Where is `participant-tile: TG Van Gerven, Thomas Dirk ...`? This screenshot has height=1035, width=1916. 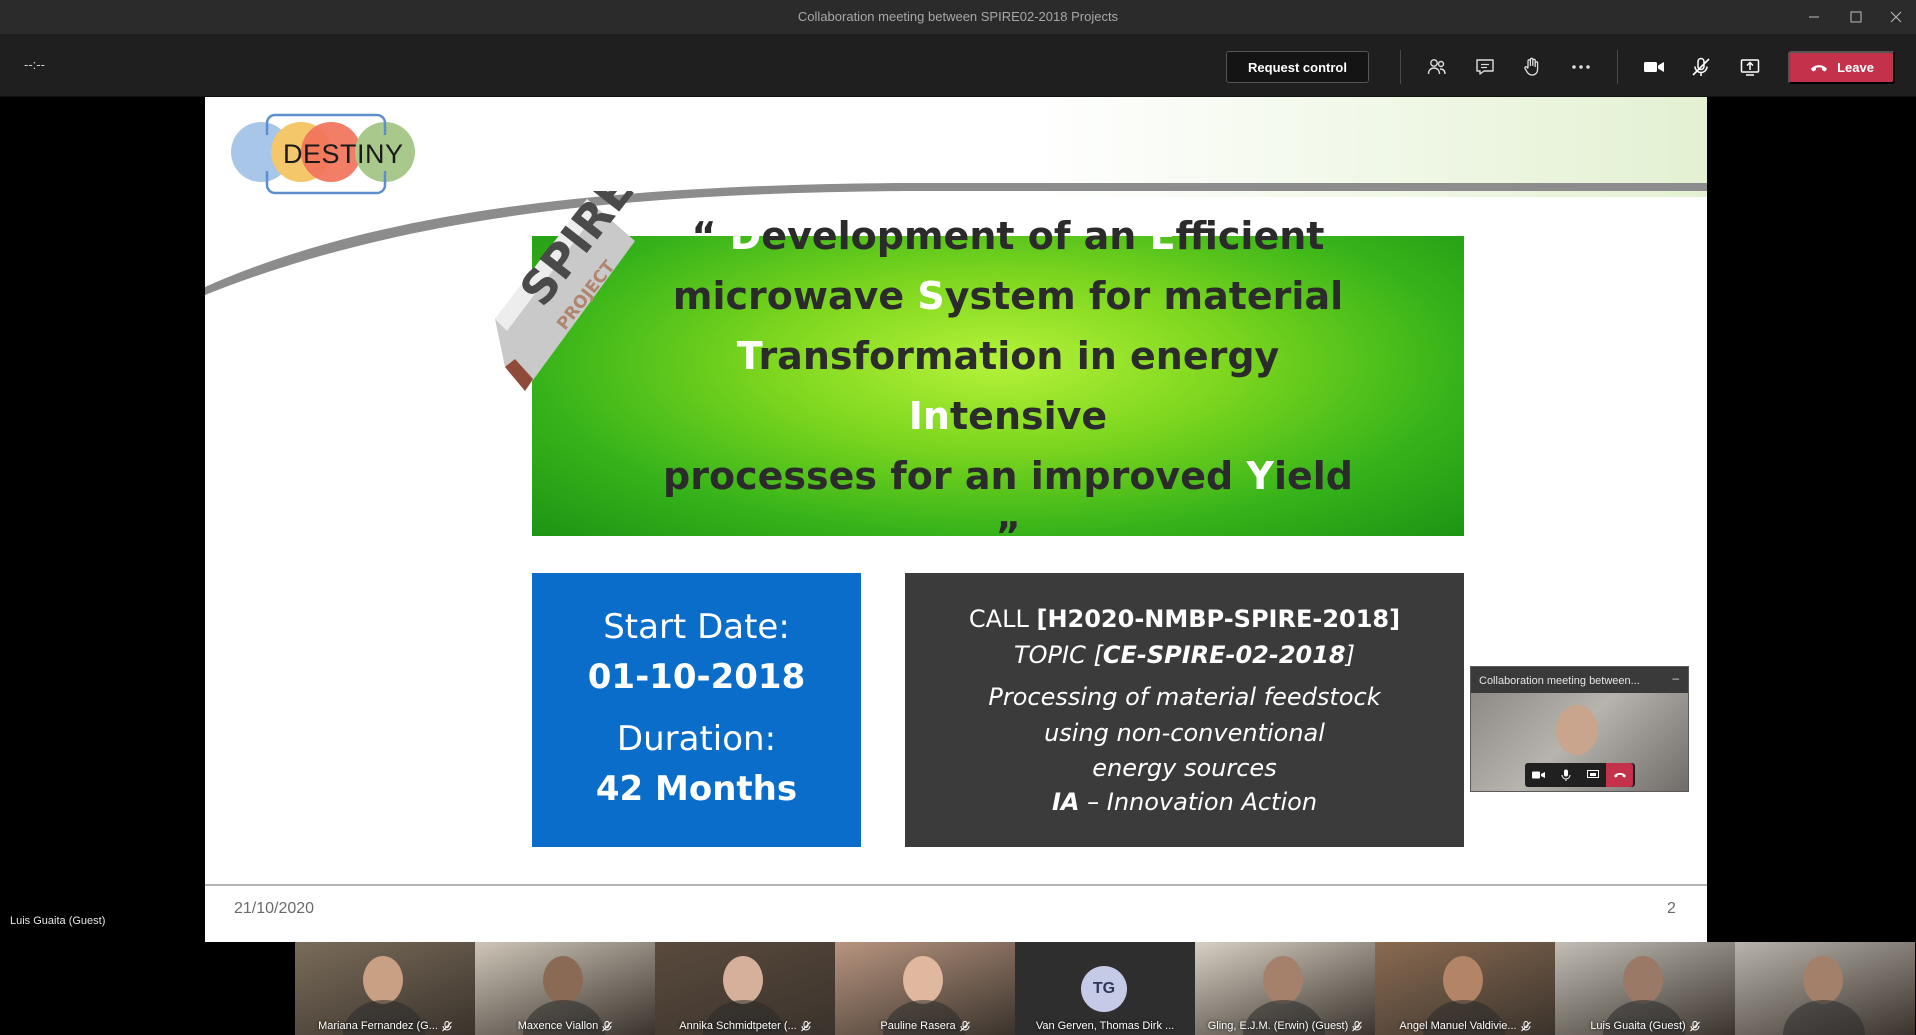 participant-tile: TG Van Gerven, Thomas Dirk ... is located at coordinates (1105, 988).